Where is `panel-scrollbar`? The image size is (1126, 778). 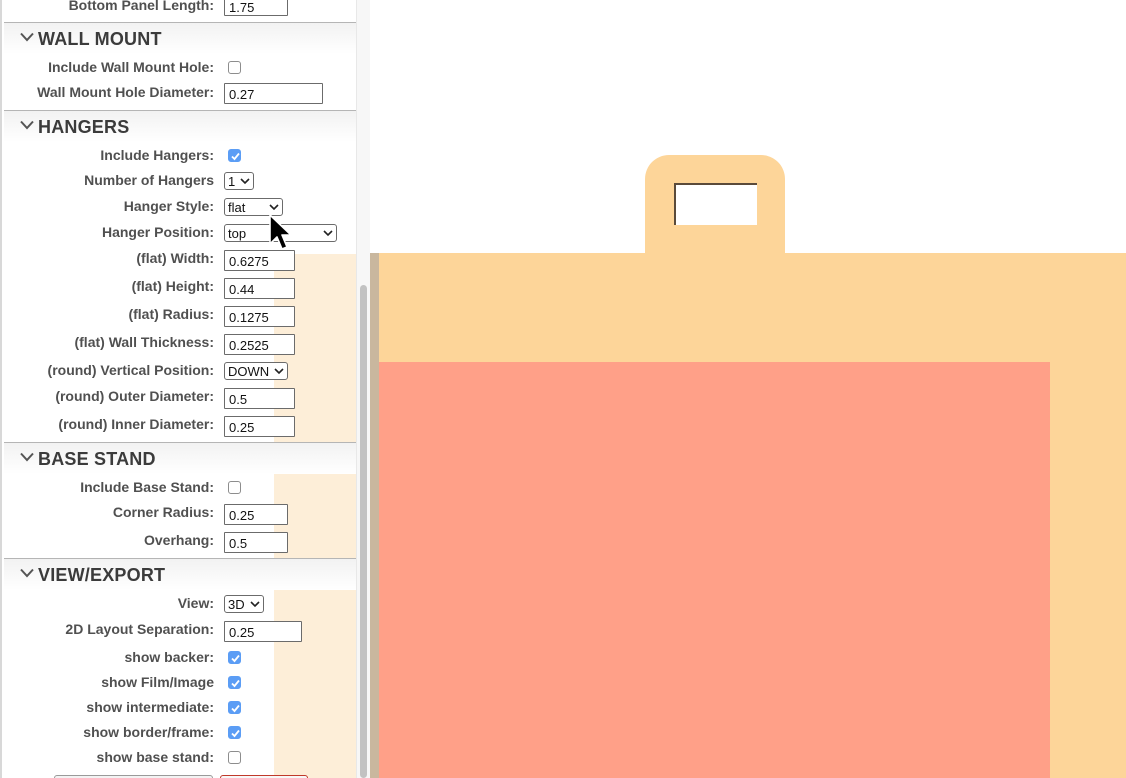 panel-scrollbar is located at coordinates (363, 389).